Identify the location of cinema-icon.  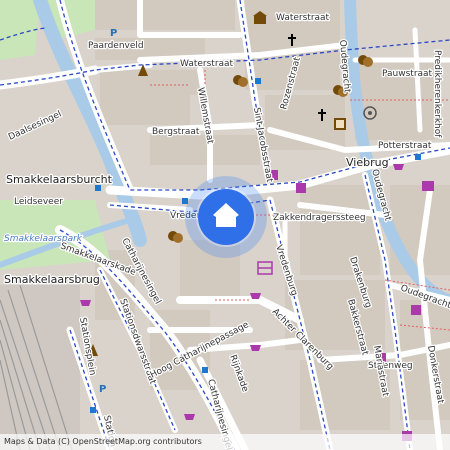
(340, 124).